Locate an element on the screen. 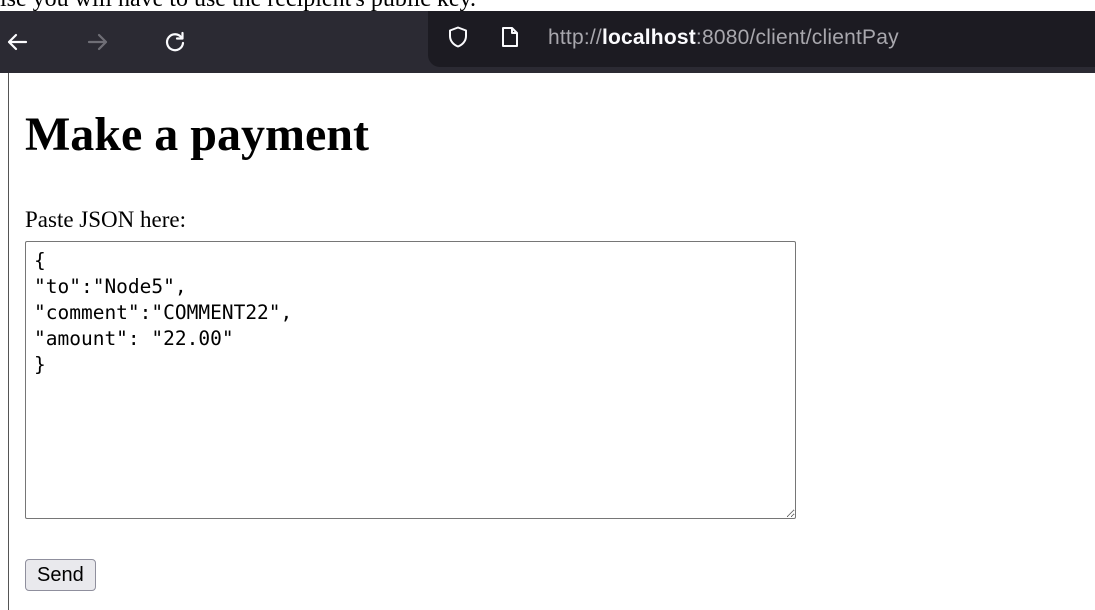 The width and height of the screenshot is (1095, 610). url-scheme: http:// is located at coordinates (575, 37).